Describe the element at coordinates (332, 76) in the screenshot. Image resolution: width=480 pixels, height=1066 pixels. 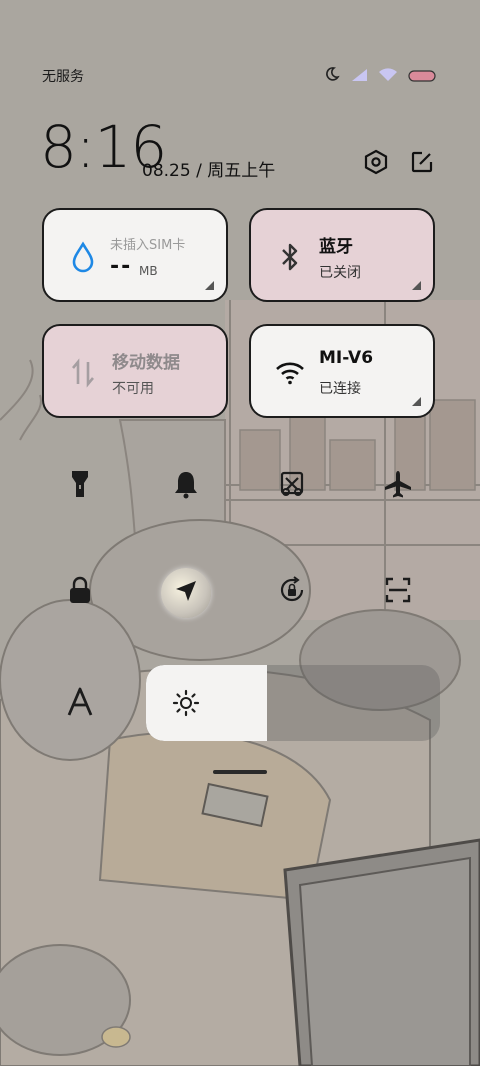
I see `moon-icon` at that location.